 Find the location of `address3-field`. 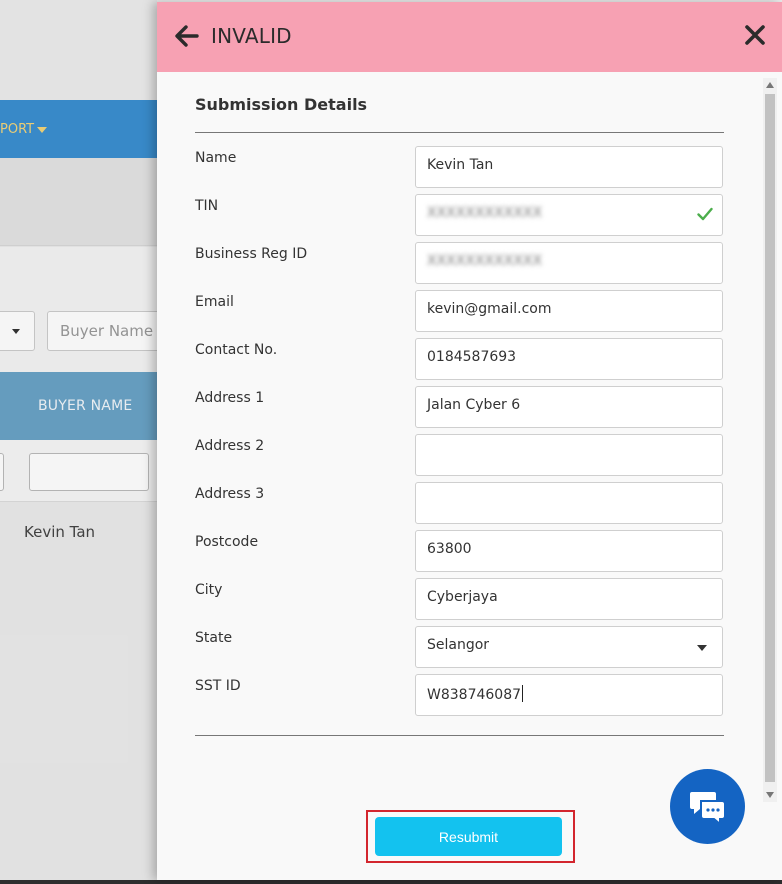

address3-field is located at coordinates (569, 503).